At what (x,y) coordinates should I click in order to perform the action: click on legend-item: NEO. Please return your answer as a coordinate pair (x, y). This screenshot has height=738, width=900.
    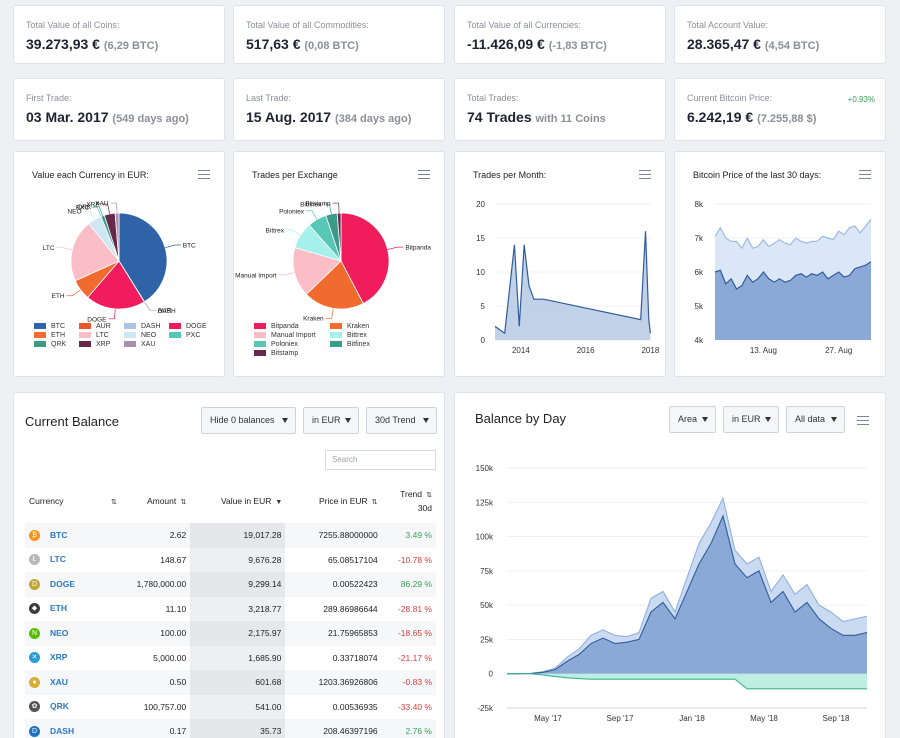
    Looking at the image, I should click on (140, 335).